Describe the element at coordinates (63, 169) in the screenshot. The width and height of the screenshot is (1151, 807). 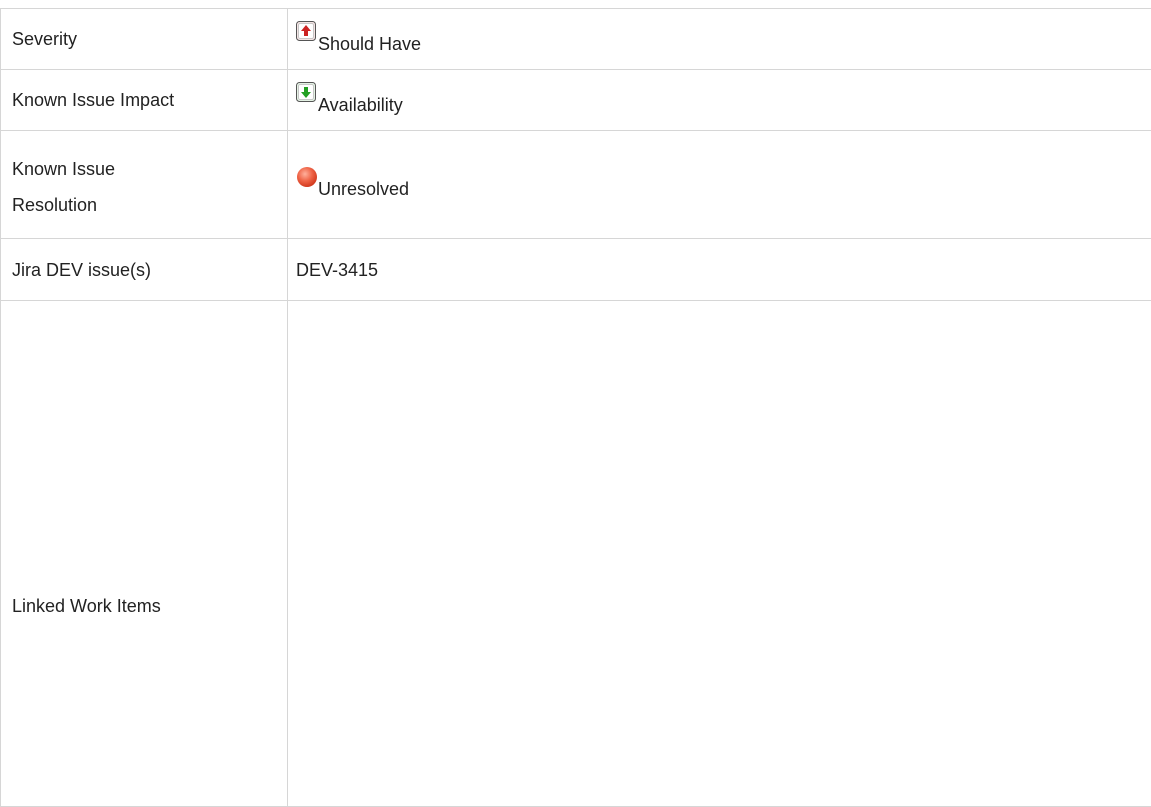
I see `field-label-line: Known Issue` at that location.